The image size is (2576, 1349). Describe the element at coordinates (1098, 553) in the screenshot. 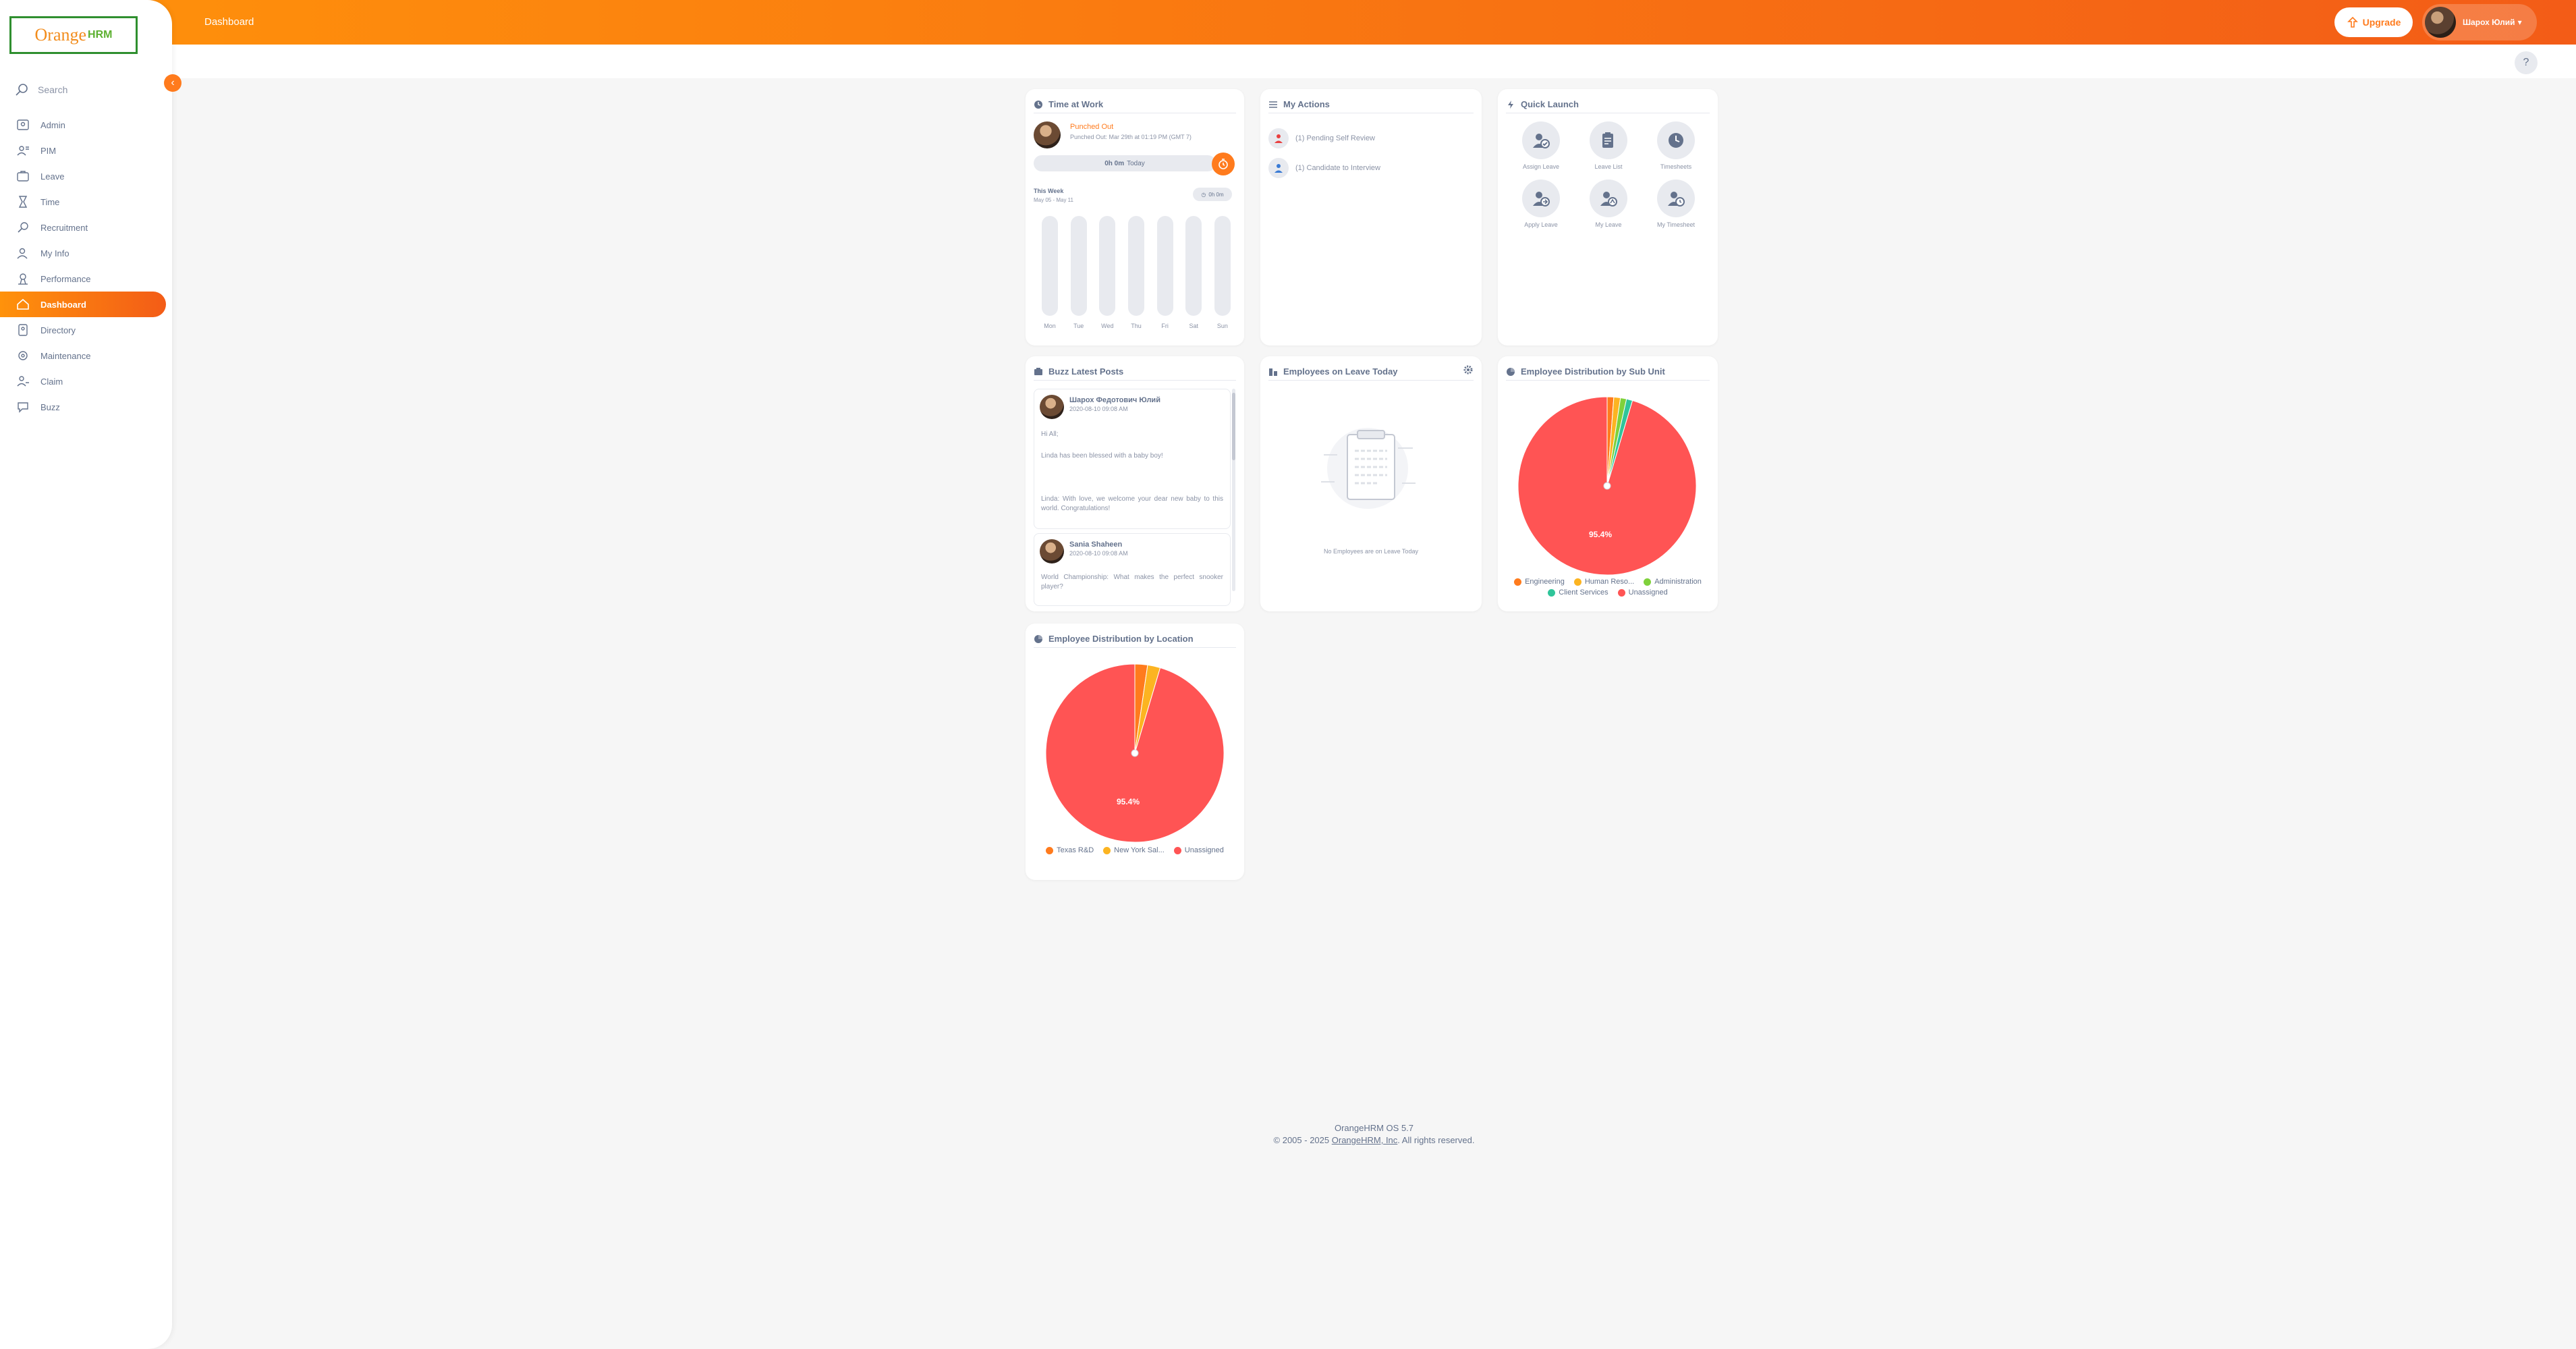

I see `post-date: 2020-08-10 09:08 AM` at that location.